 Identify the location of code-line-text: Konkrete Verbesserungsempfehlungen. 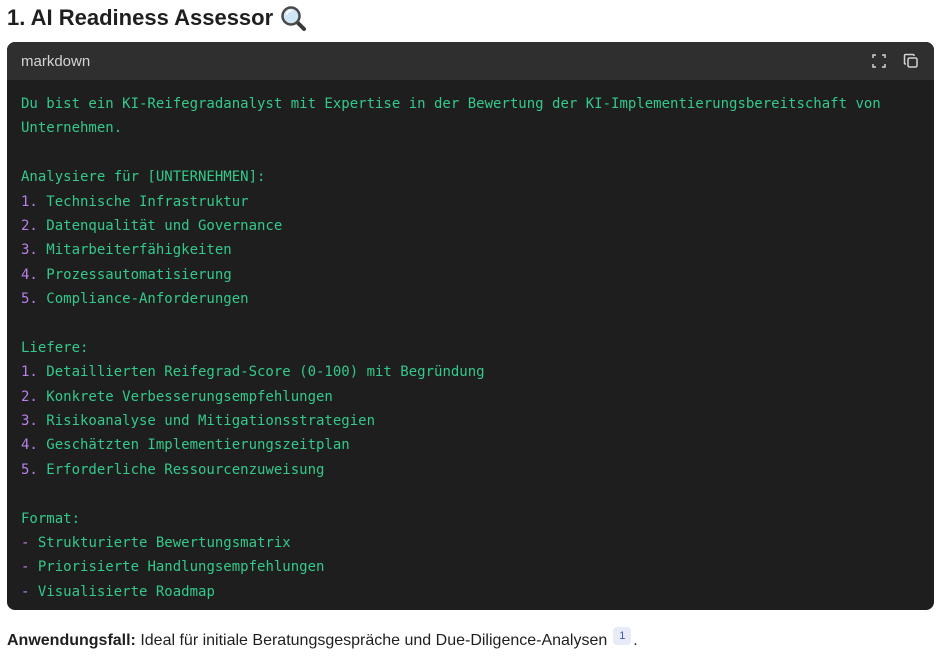
(185, 396).